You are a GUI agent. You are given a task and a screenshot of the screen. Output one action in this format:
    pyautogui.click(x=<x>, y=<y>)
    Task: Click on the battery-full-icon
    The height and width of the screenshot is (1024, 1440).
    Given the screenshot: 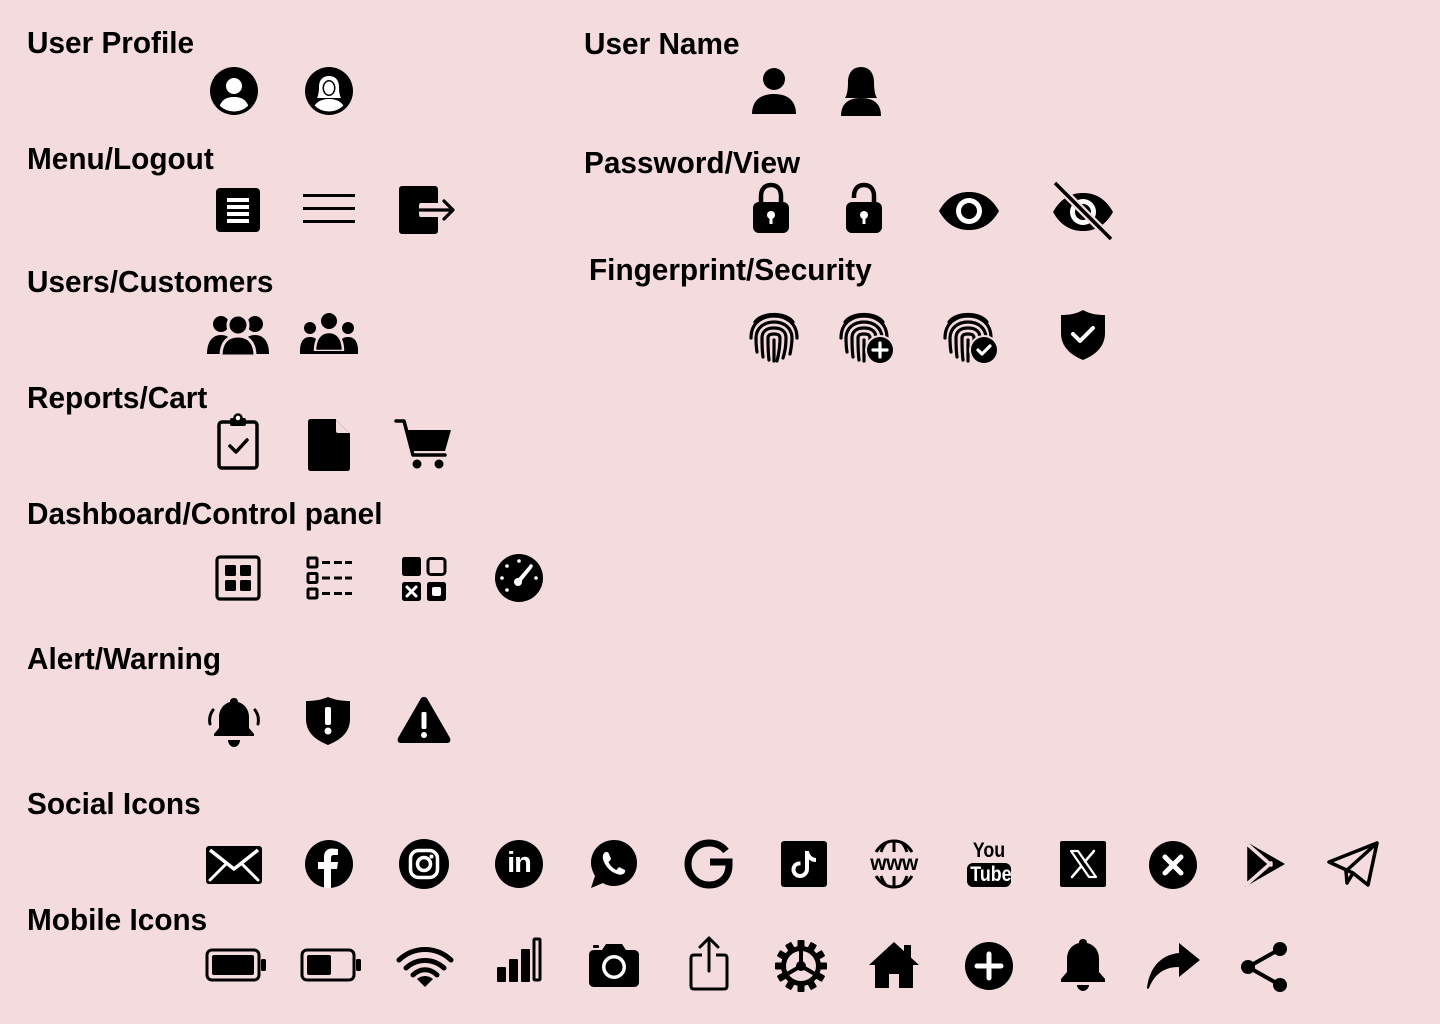 What is the action you would take?
    pyautogui.click(x=236, y=965)
    